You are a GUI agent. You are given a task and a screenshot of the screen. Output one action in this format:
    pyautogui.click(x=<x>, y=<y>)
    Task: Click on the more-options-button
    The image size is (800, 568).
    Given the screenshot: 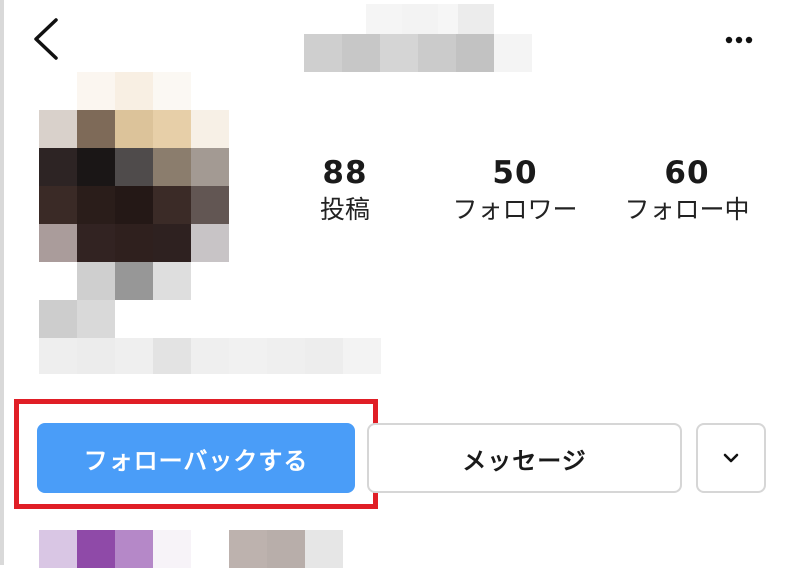 What is the action you would take?
    pyautogui.click(x=739, y=40)
    